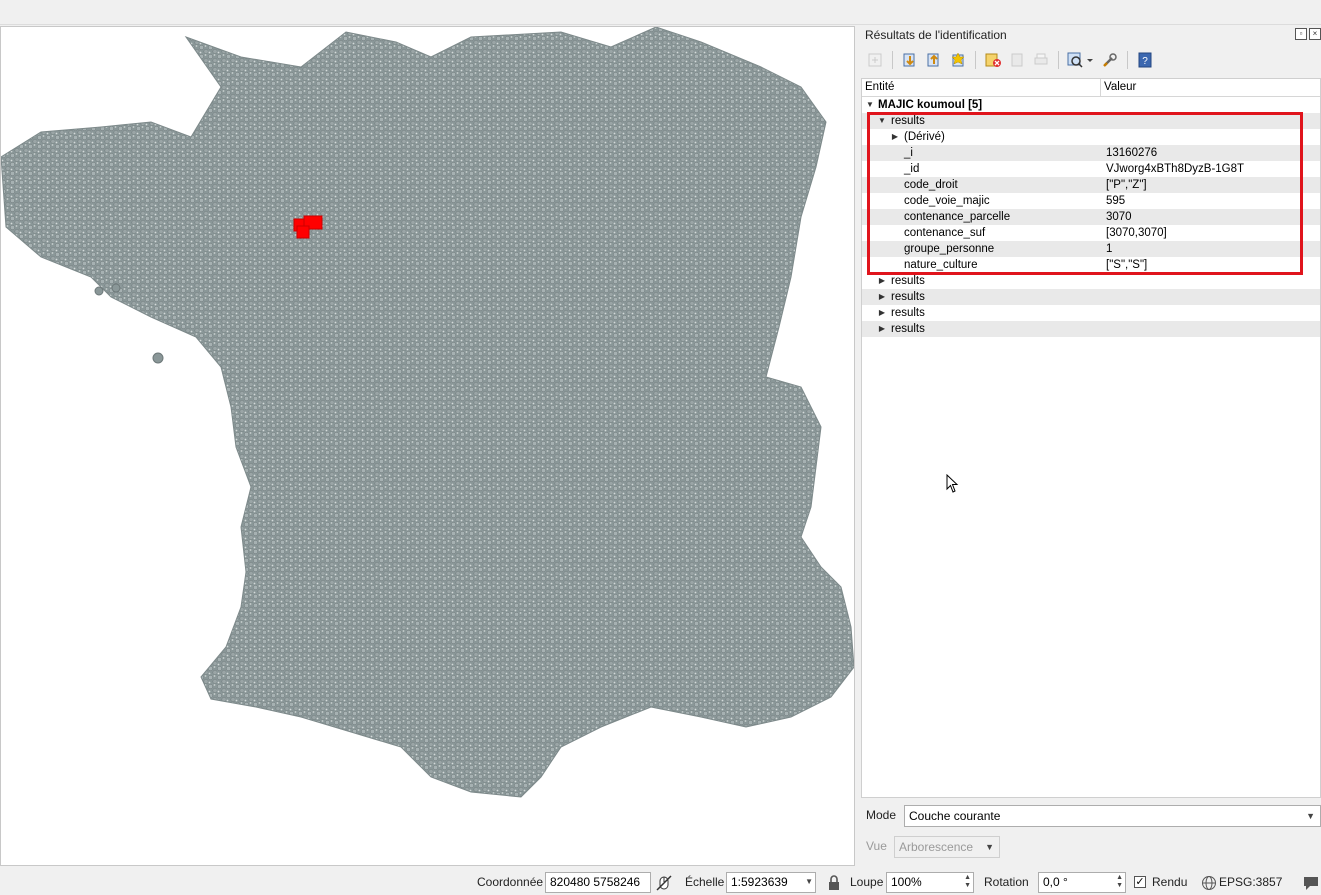  Describe the element at coordinates (1209, 883) in the screenshot. I see `globe-icon` at that location.